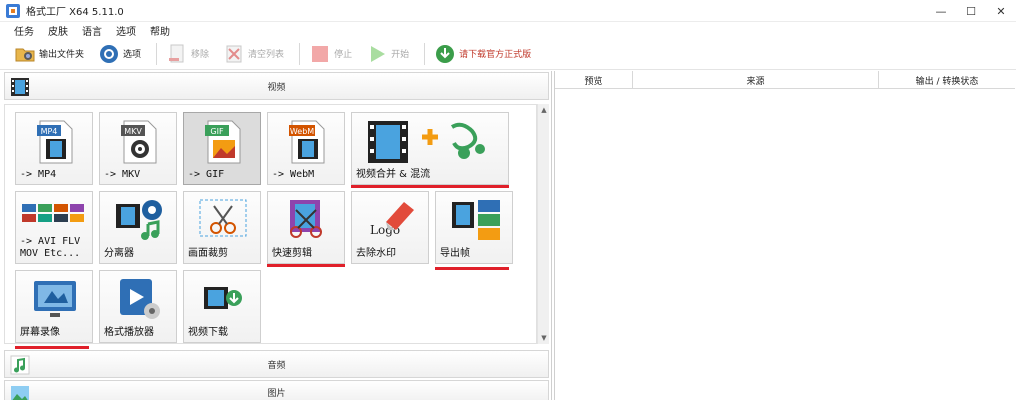 The image size is (1016, 400). What do you see at coordinates (947, 80) in the screenshot?
I see `column-output-status: 输出 / 转换状态` at bounding box center [947, 80].